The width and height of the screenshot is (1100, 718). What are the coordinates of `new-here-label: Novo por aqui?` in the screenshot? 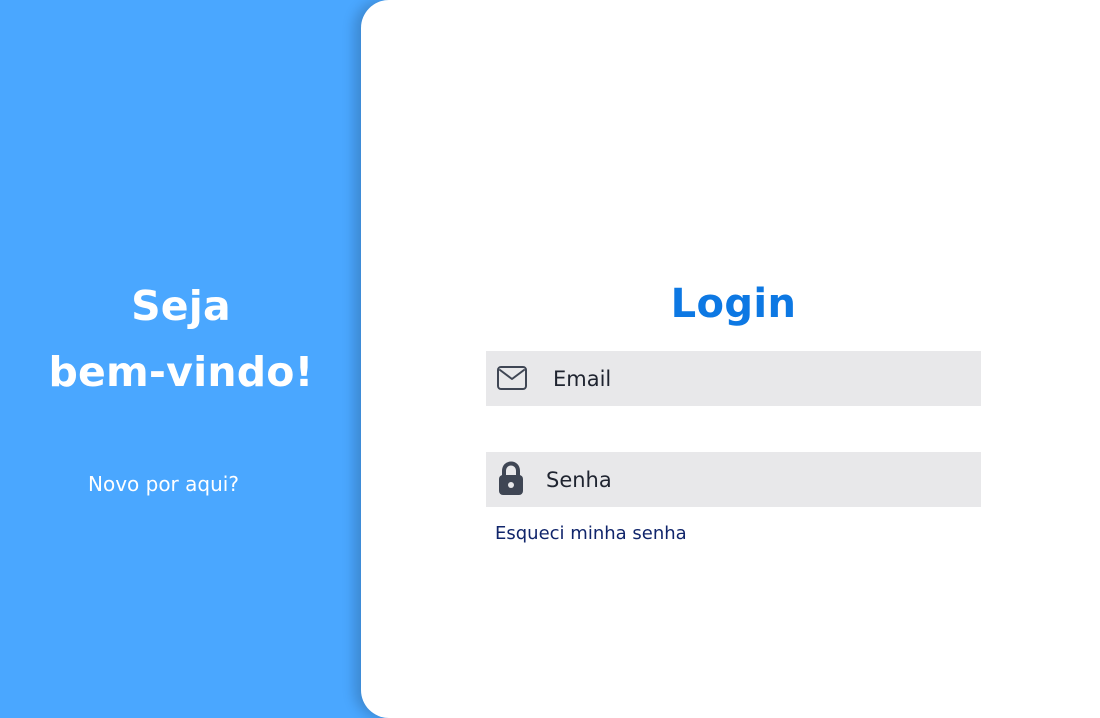 It's located at (163, 484).